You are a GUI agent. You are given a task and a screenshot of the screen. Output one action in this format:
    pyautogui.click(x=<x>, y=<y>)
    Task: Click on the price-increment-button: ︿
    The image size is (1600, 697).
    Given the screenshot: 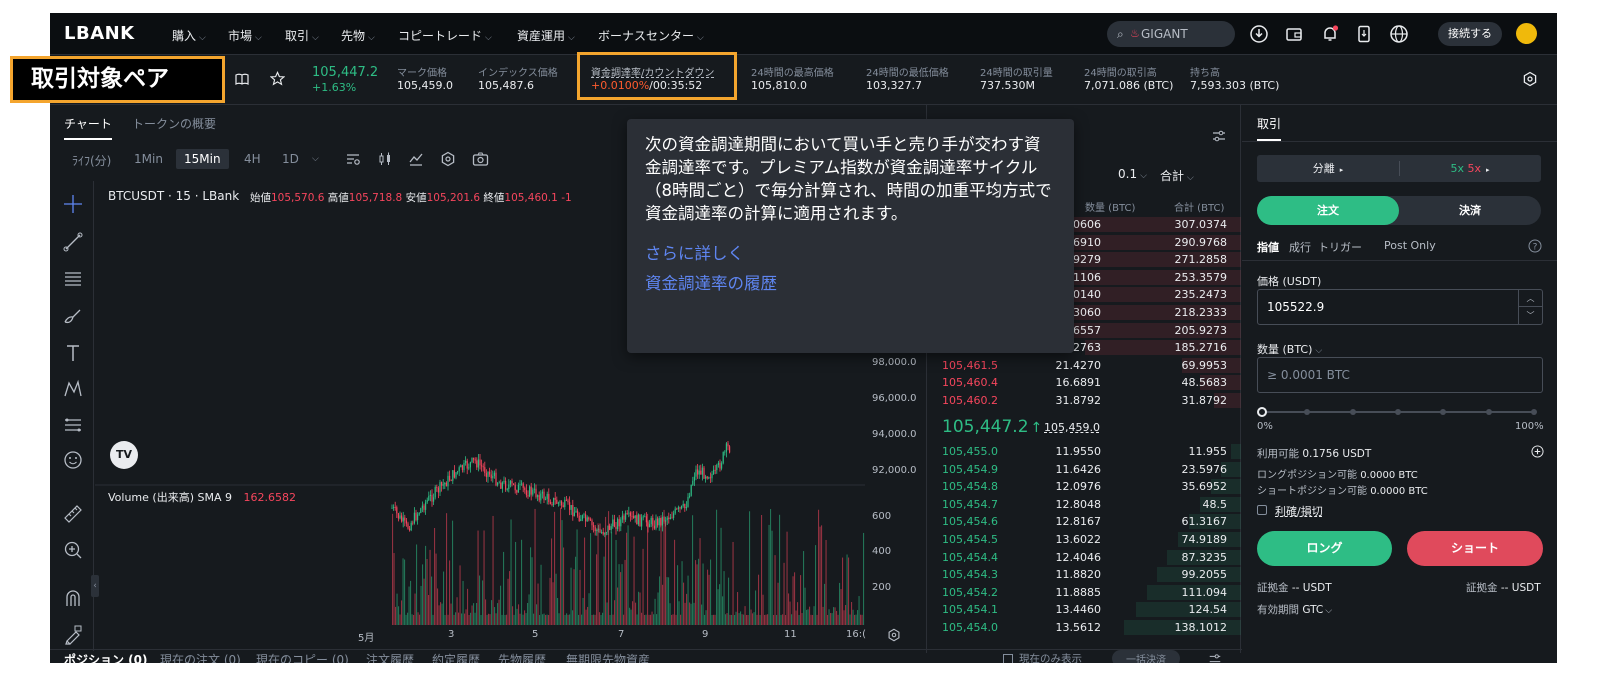 What is the action you would take?
    pyautogui.click(x=1530, y=298)
    